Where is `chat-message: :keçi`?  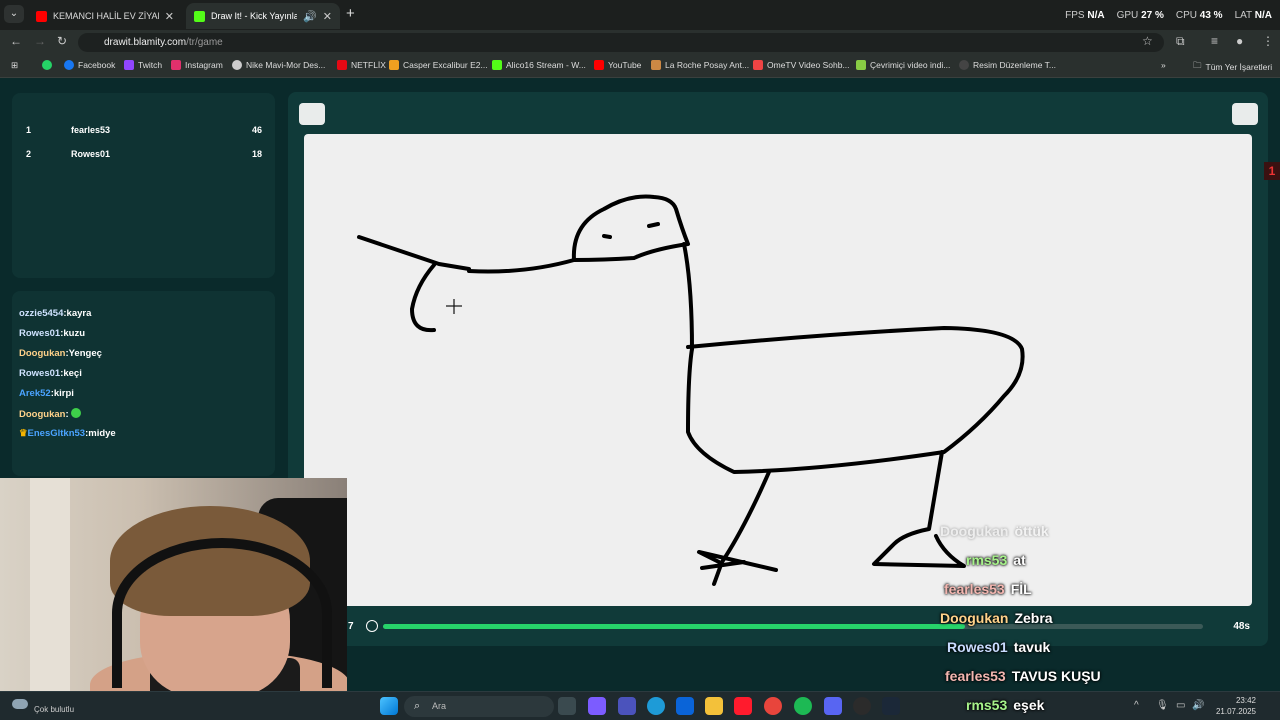 chat-message: :keçi is located at coordinates (71, 373).